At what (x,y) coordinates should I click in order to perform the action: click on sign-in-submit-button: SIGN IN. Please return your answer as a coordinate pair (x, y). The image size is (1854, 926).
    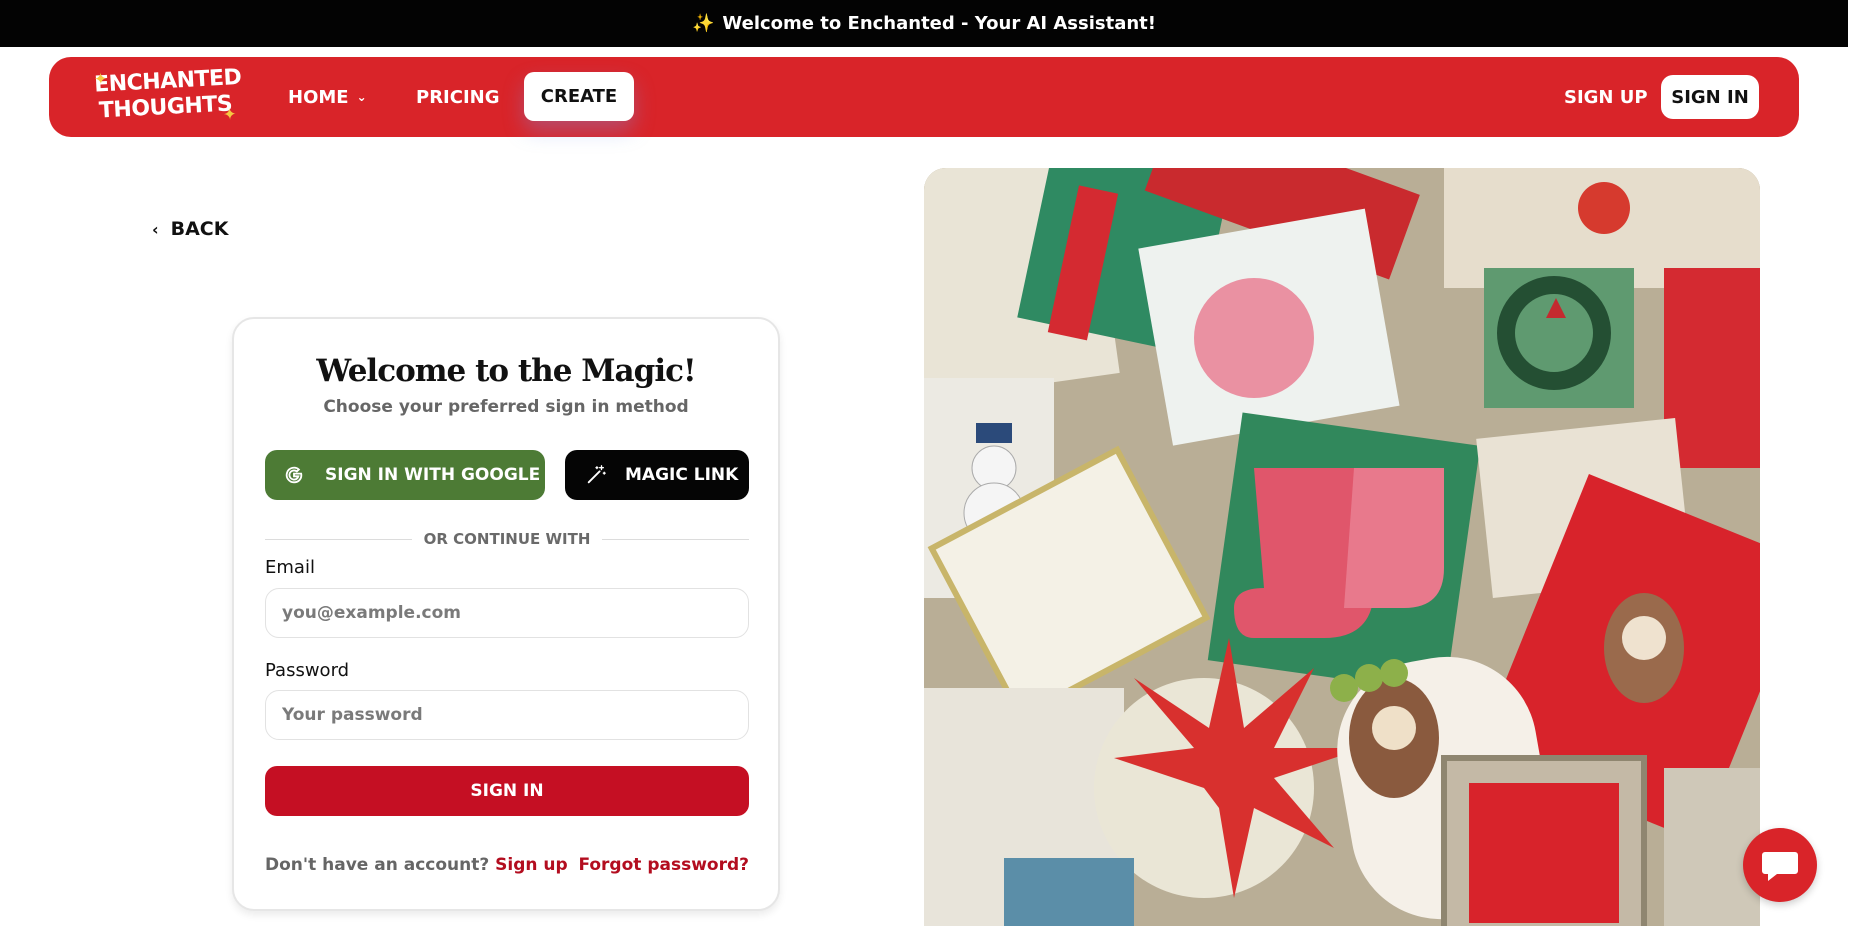
    Looking at the image, I should click on (507, 791).